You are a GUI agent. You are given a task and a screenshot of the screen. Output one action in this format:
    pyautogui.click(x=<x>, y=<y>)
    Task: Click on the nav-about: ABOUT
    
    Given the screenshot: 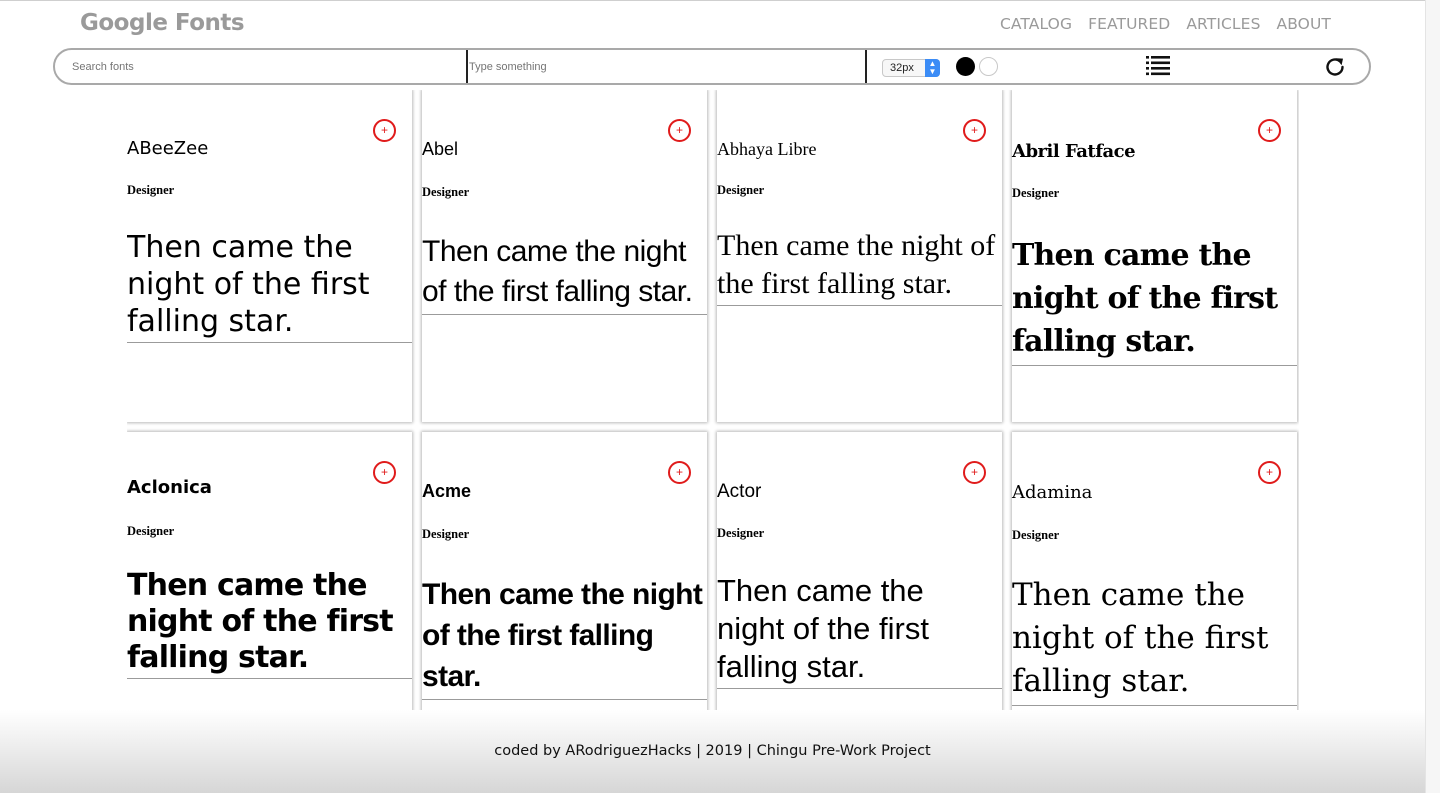 What is the action you would take?
    pyautogui.click(x=1304, y=24)
    